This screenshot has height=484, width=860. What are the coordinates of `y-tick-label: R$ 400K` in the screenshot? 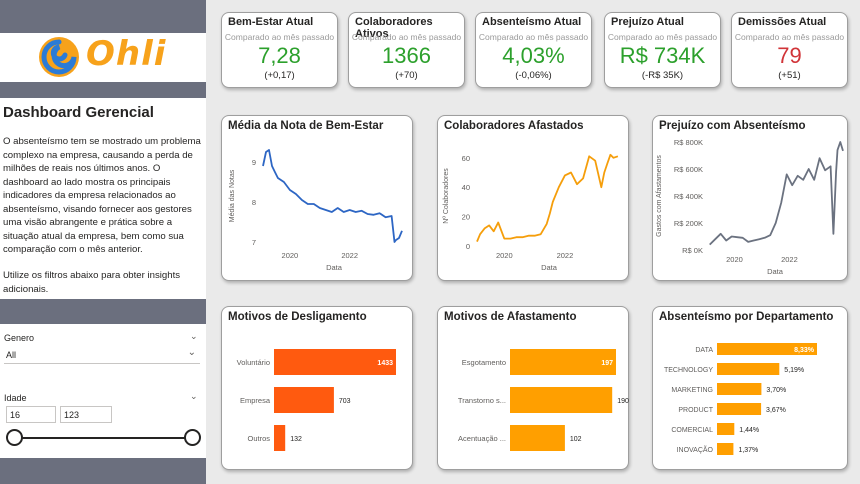 It's located at (688, 196).